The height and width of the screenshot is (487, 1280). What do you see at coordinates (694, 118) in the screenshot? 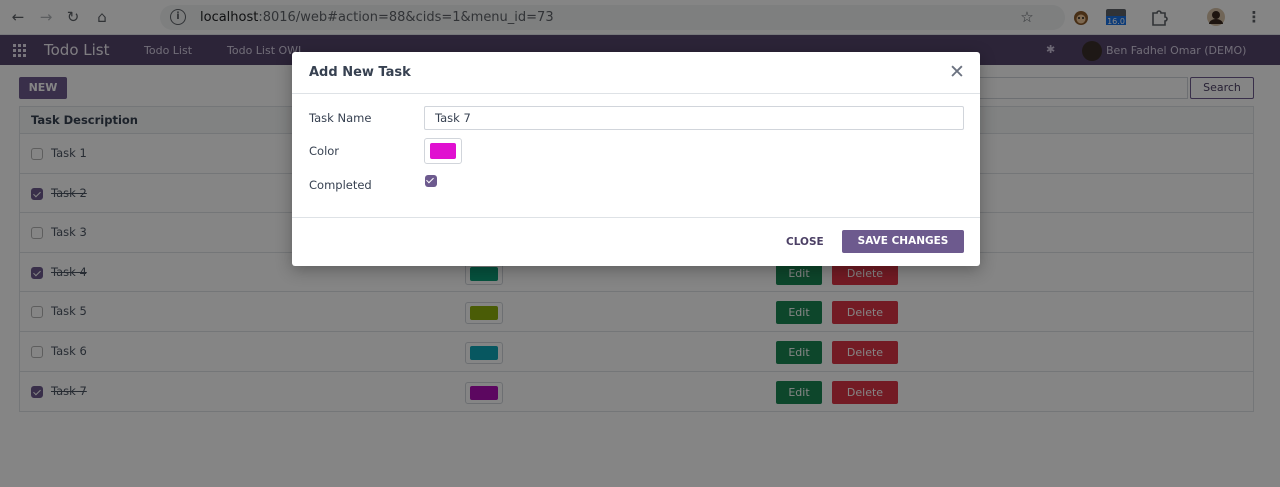
I see `task-name-input` at bounding box center [694, 118].